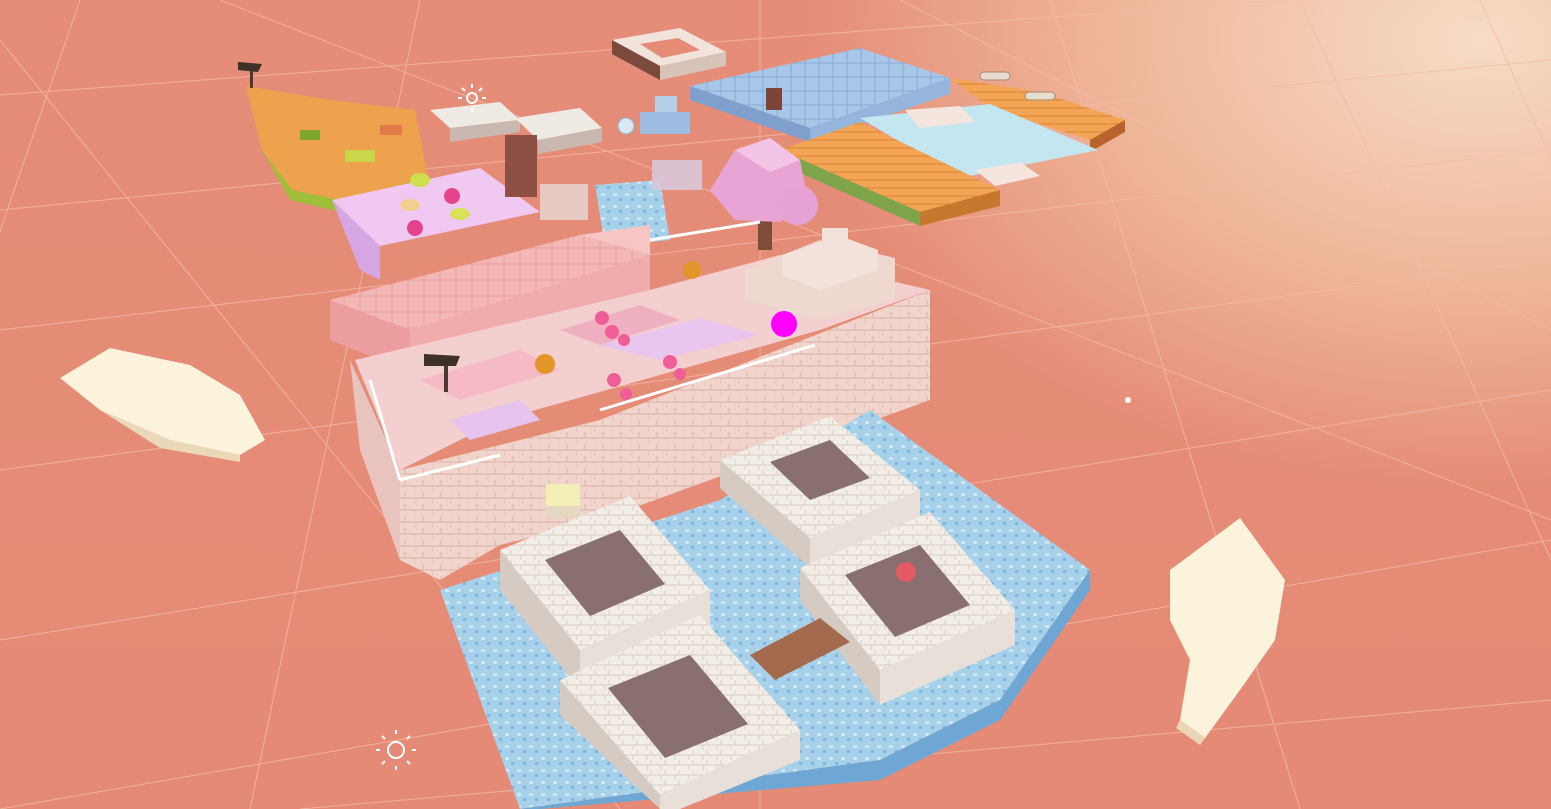  Describe the element at coordinates (653, 115) in the screenshot. I see `blue-cube-stack` at that location.